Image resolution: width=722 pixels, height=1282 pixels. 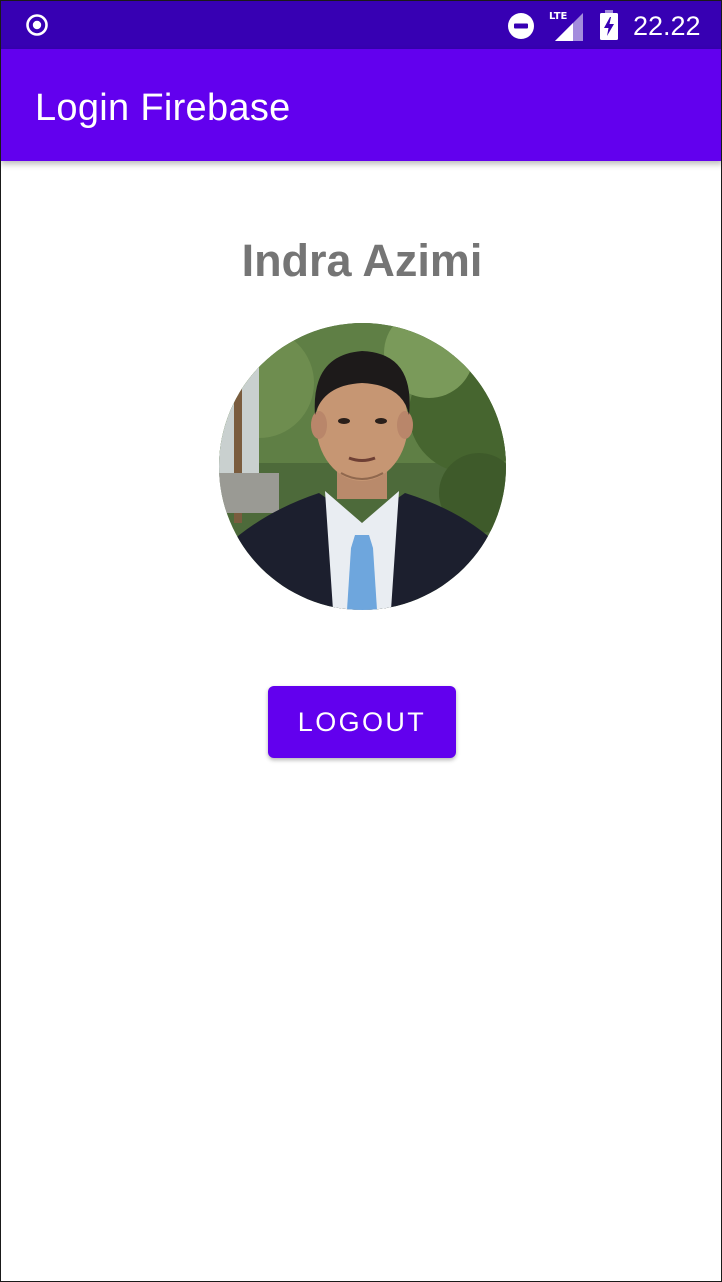 What do you see at coordinates (609, 25) in the screenshot?
I see `battery-charging-icon` at bounding box center [609, 25].